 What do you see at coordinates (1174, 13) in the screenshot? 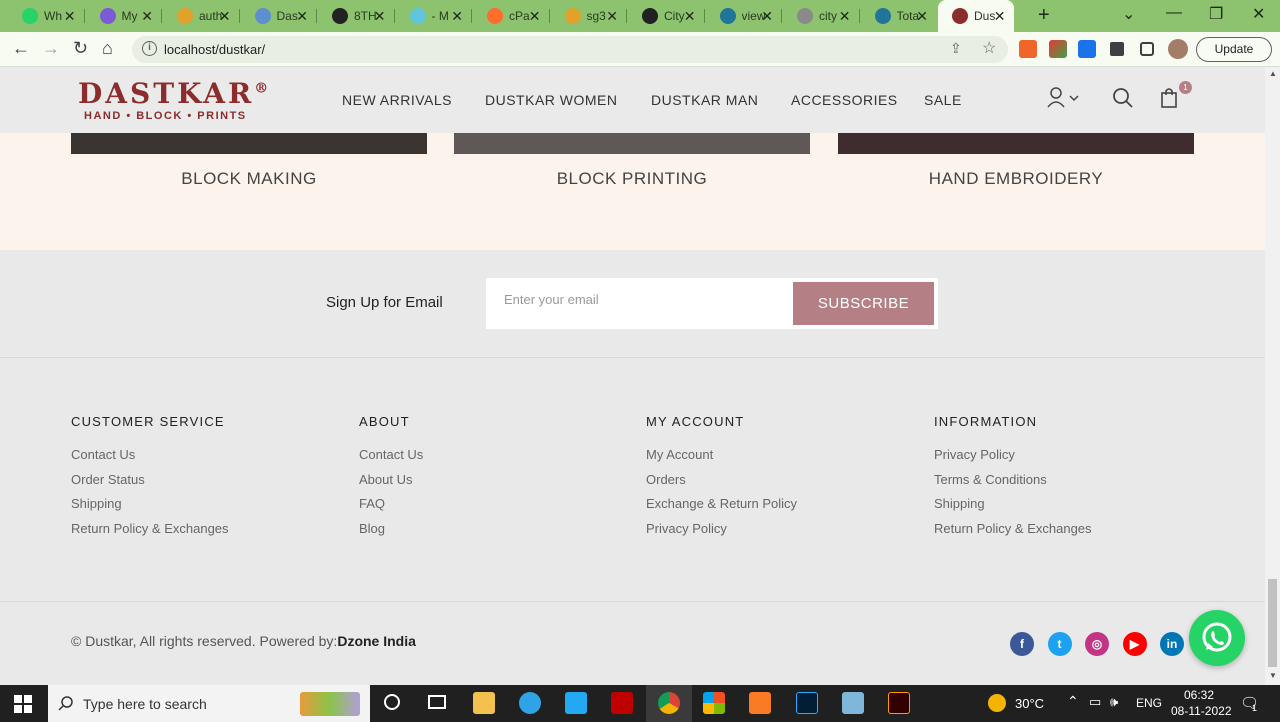
I see `minimize-button: —` at bounding box center [1174, 13].